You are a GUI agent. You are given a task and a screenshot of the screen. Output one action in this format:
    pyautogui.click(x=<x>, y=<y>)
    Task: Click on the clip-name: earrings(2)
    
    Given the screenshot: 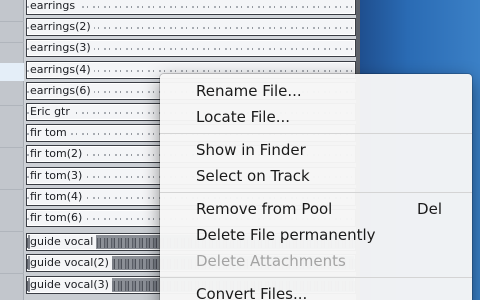 What is the action you would take?
    pyautogui.click(x=62, y=27)
    